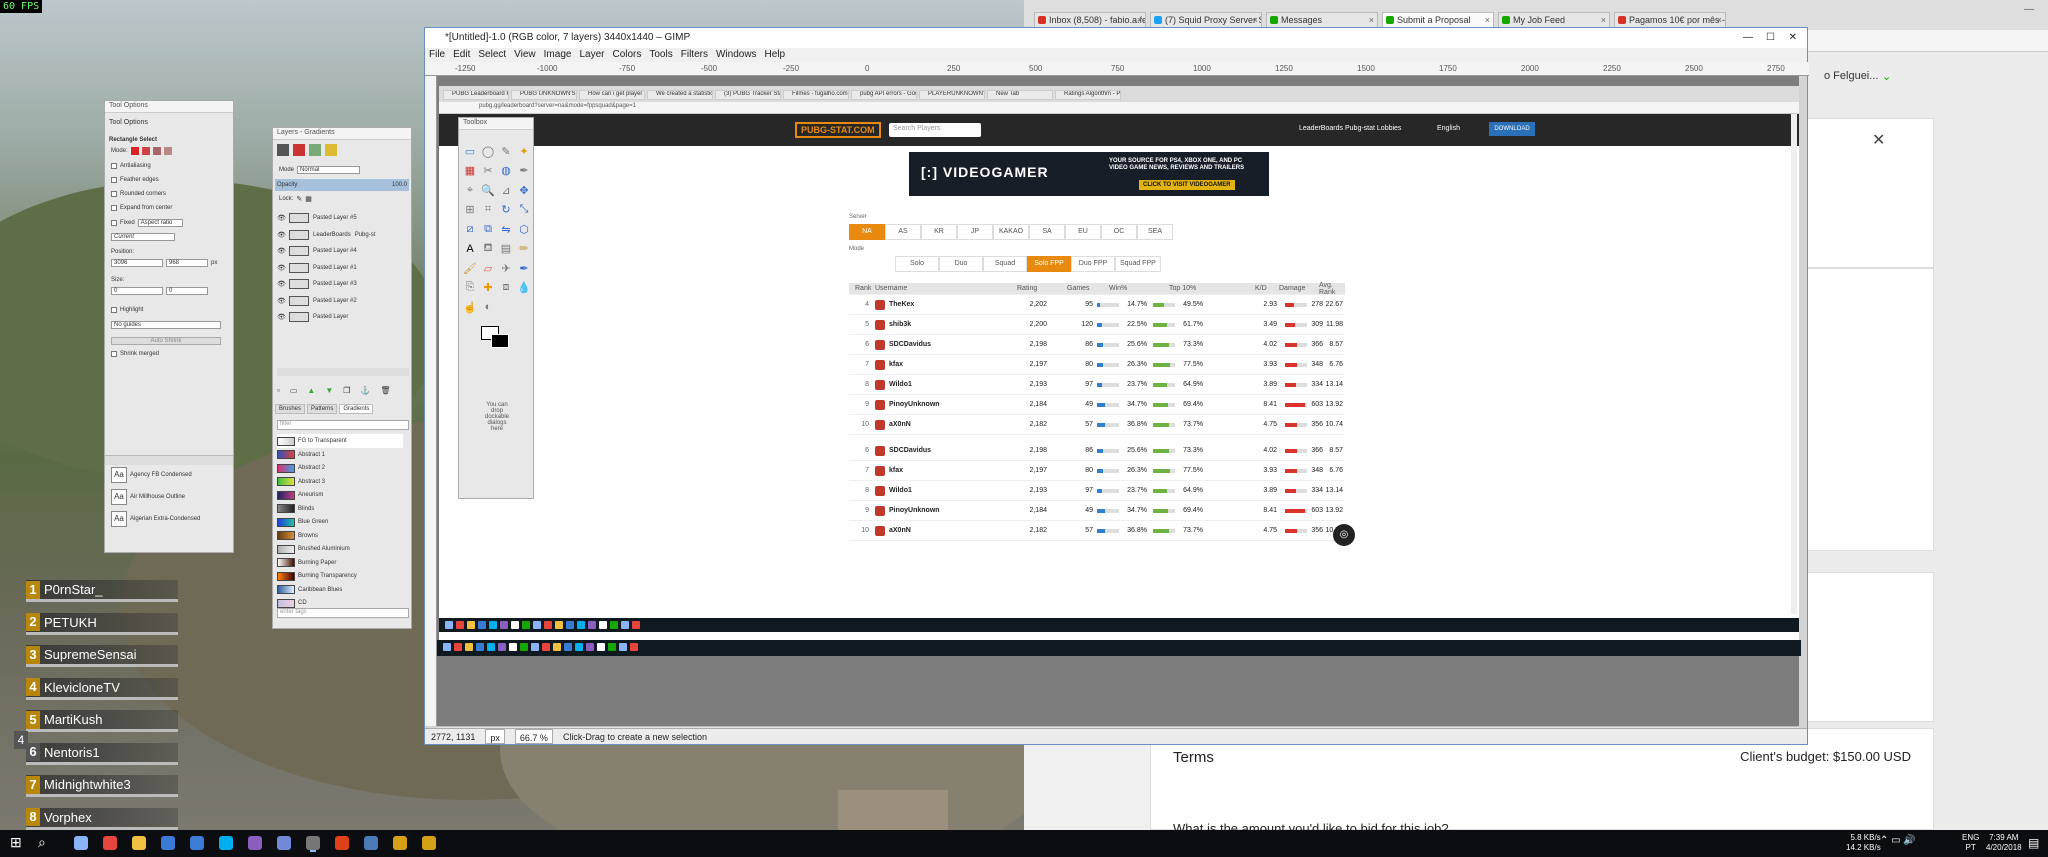 The image size is (2048, 857). Describe the element at coordinates (345, 301) in the screenshot. I see `layer-item: 👁 Pasted Layer #2` at that location.